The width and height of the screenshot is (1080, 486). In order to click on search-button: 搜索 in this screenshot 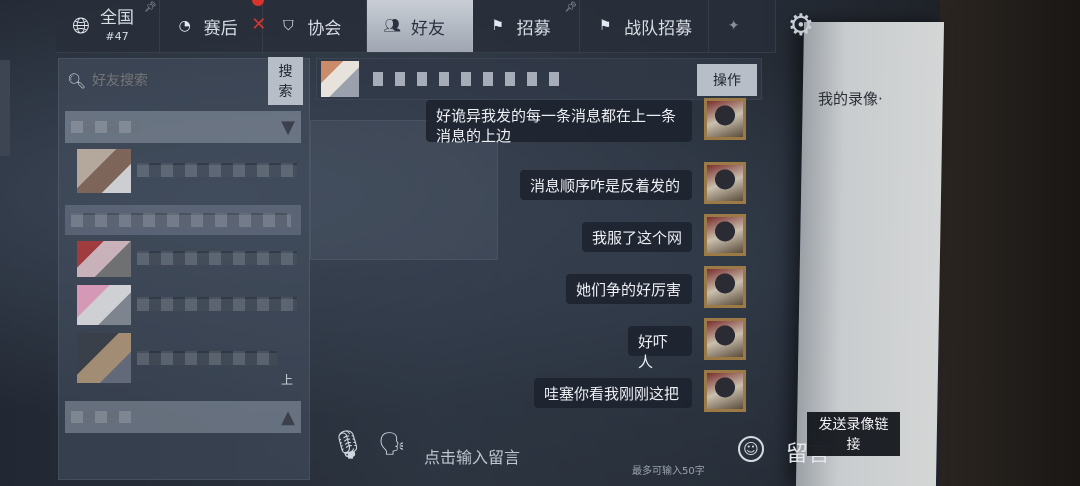, I will do `click(285, 81)`.